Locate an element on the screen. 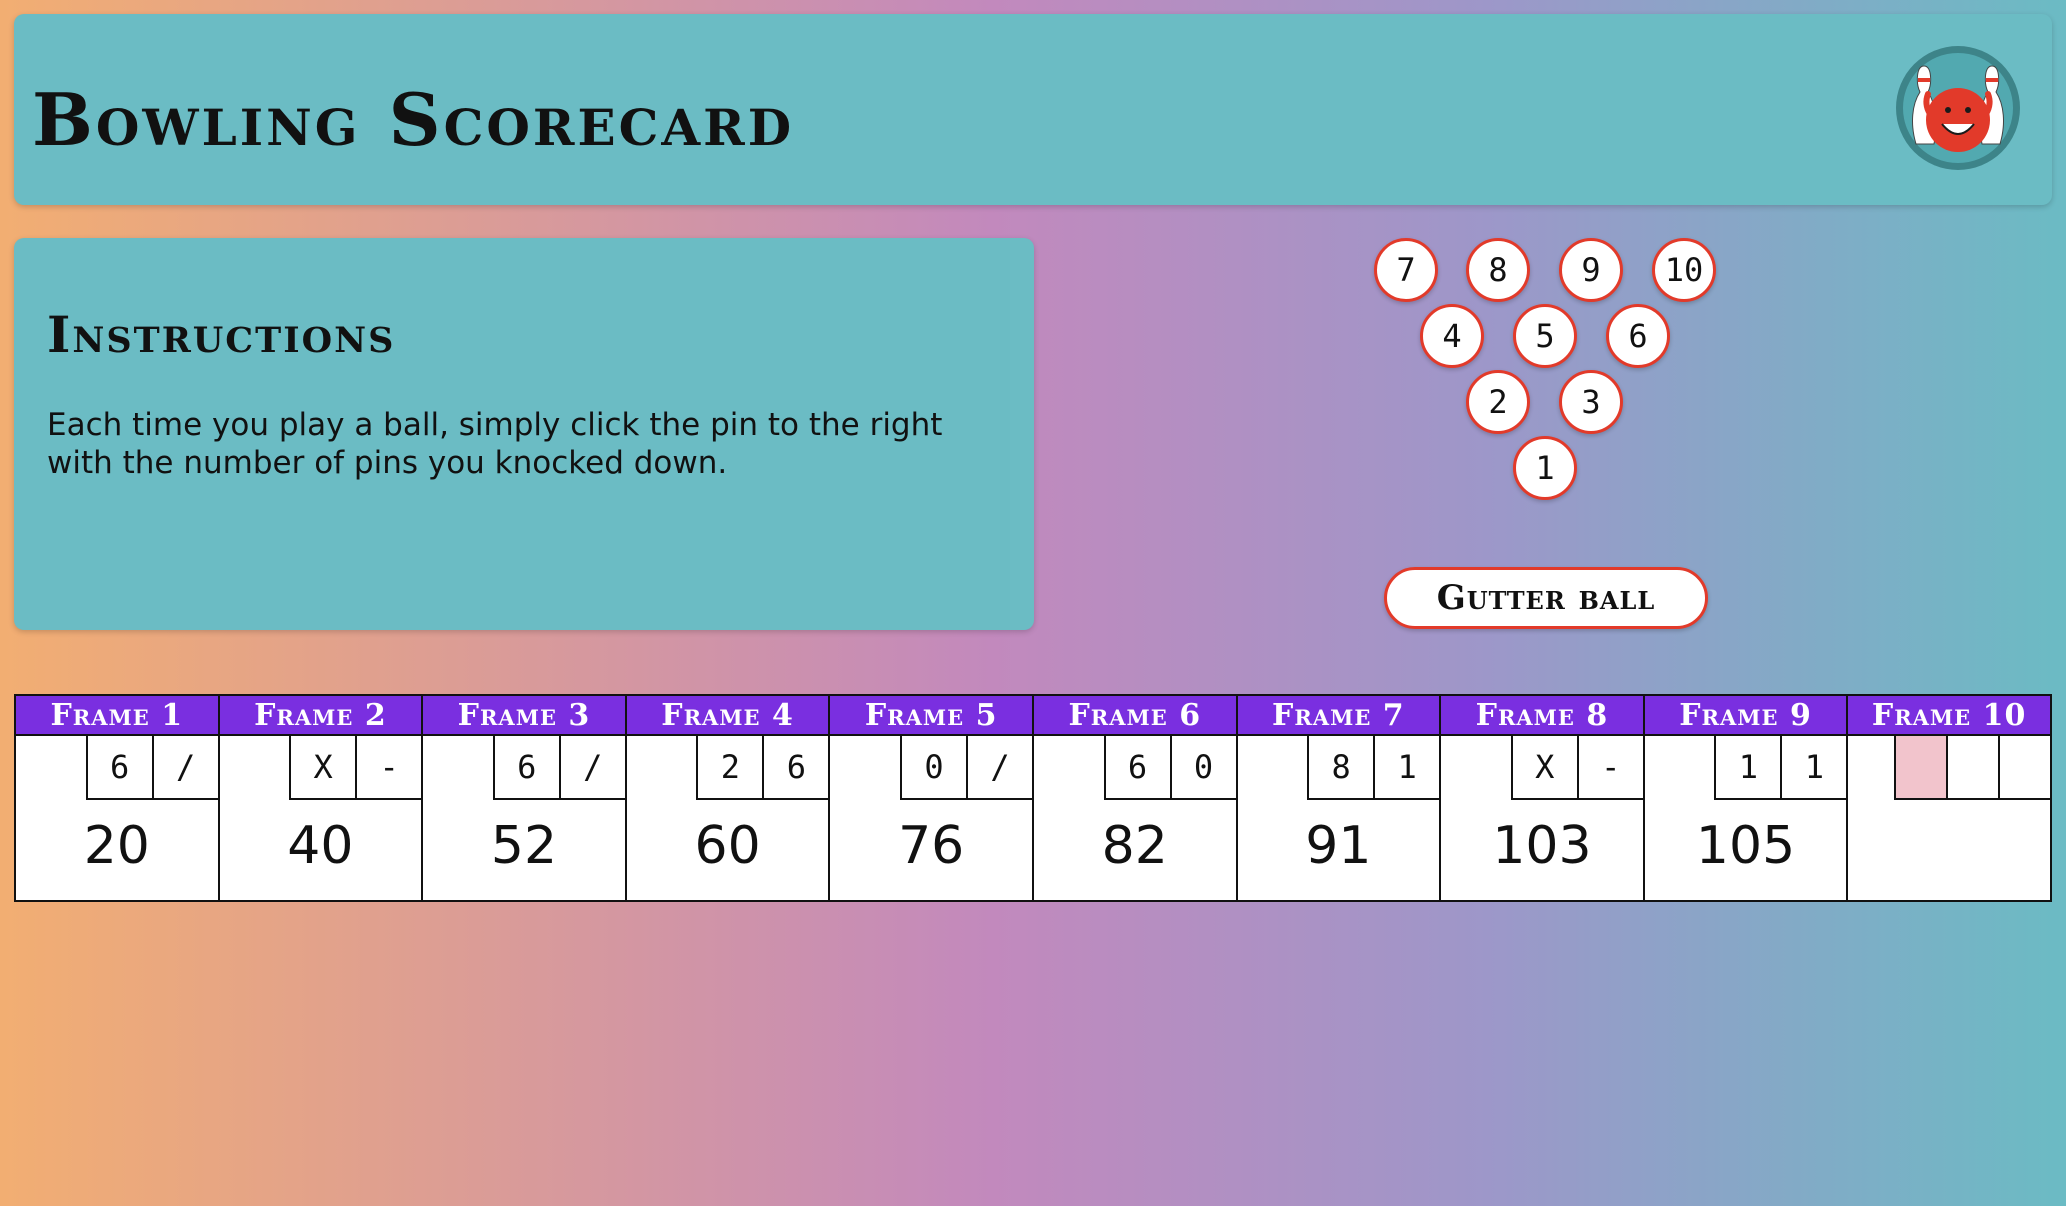 This screenshot has height=1206, width=2066. roll-1-box: 1 is located at coordinates (1747, 768).